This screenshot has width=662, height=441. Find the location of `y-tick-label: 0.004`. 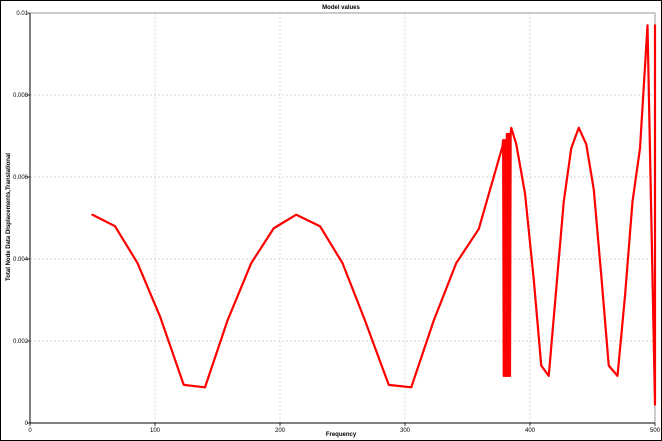

y-tick-label: 0.004 is located at coordinates (21, 260).